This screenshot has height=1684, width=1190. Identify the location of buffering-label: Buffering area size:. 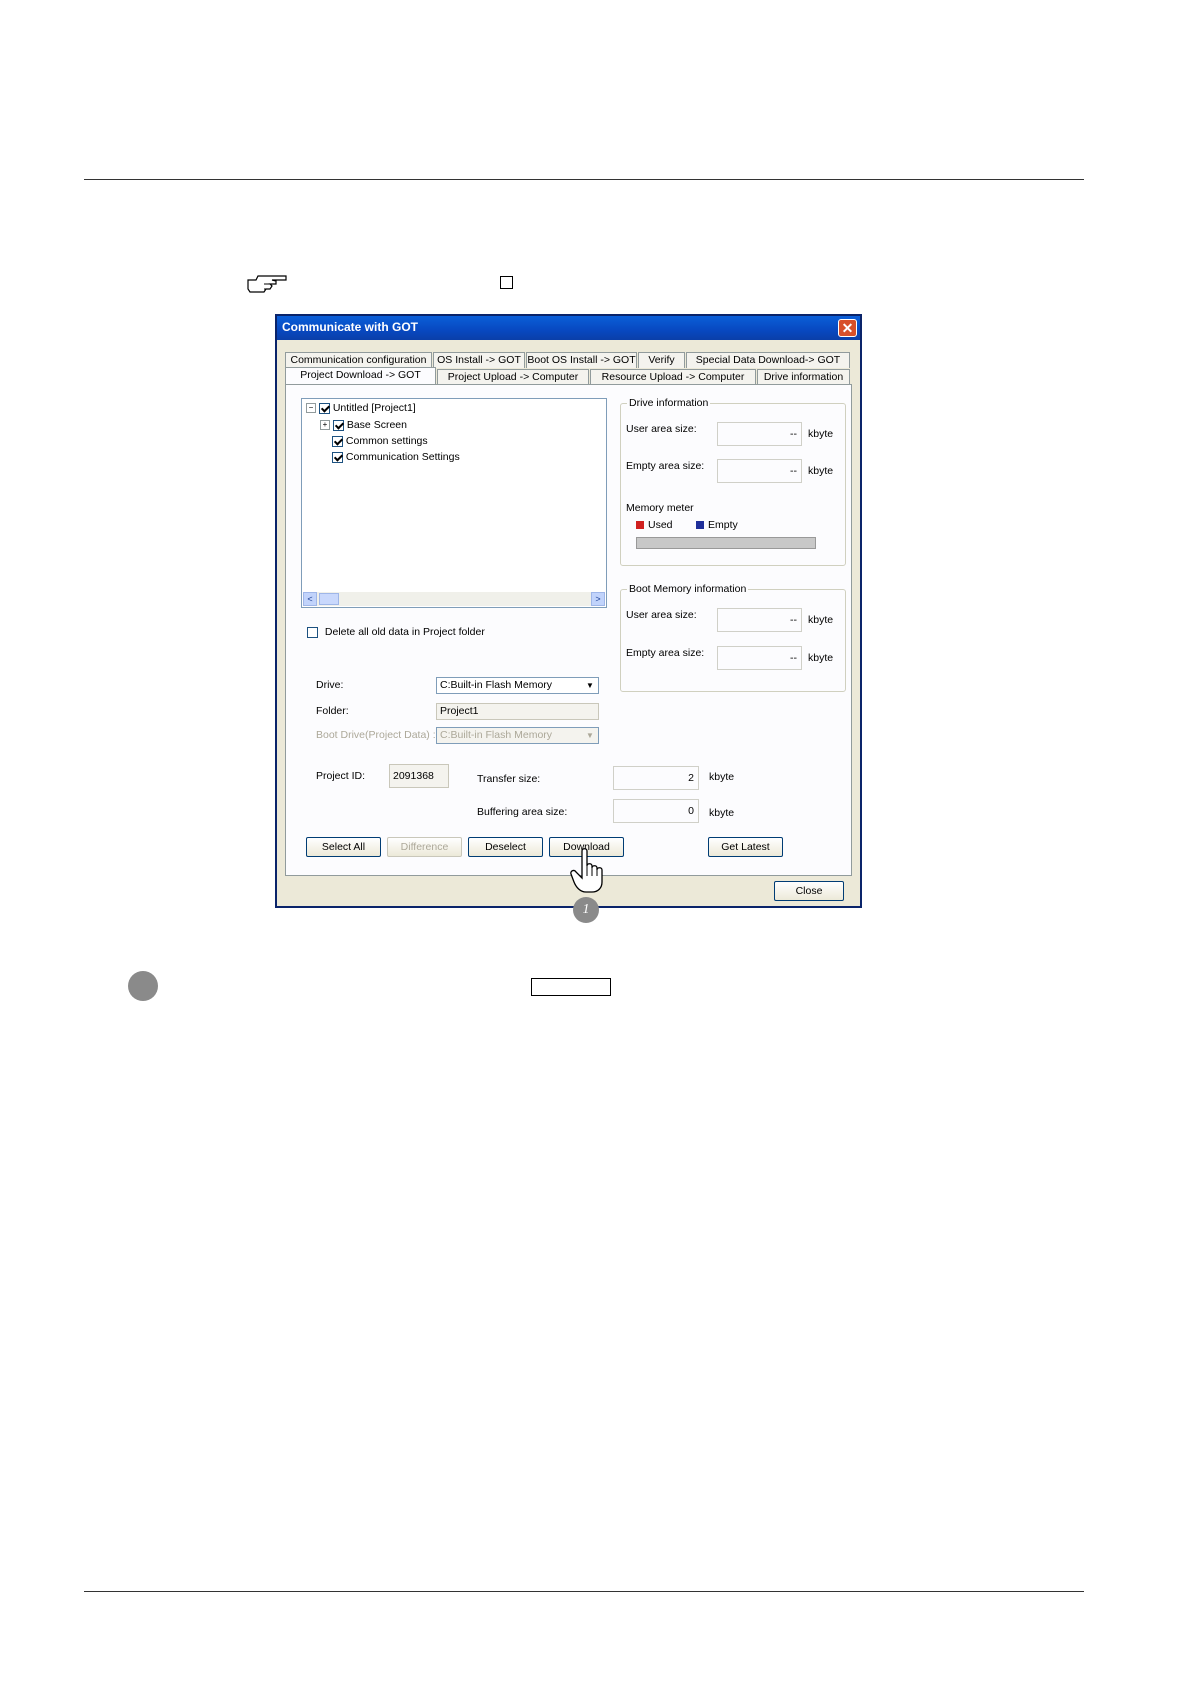
(522, 812).